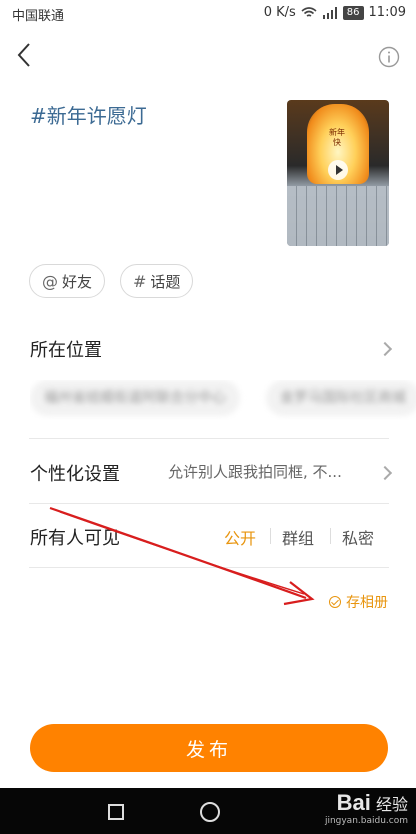 The width and height of the screenshot is (416, 834). I want to click on baidu-watermark: Bai 经验 jingyan.baidu.com, so click(366, 808).